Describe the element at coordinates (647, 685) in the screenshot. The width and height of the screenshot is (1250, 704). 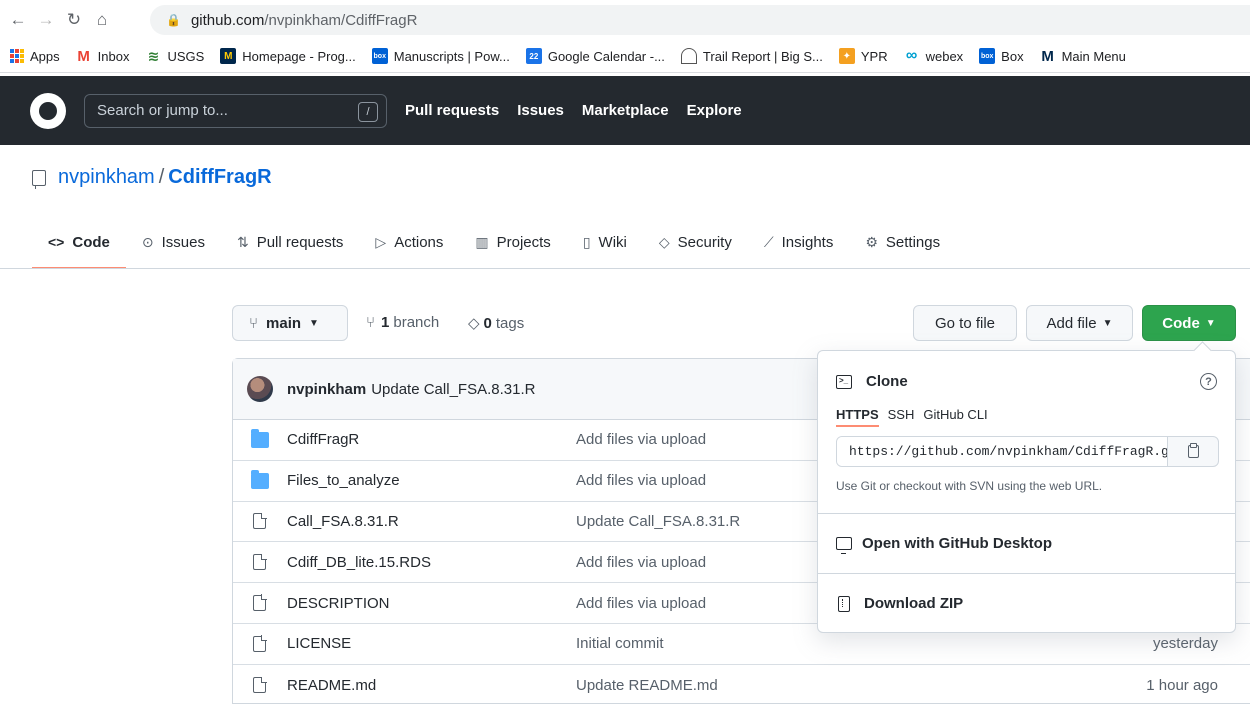
I see `commit-message-link: Update README.md` at that location.